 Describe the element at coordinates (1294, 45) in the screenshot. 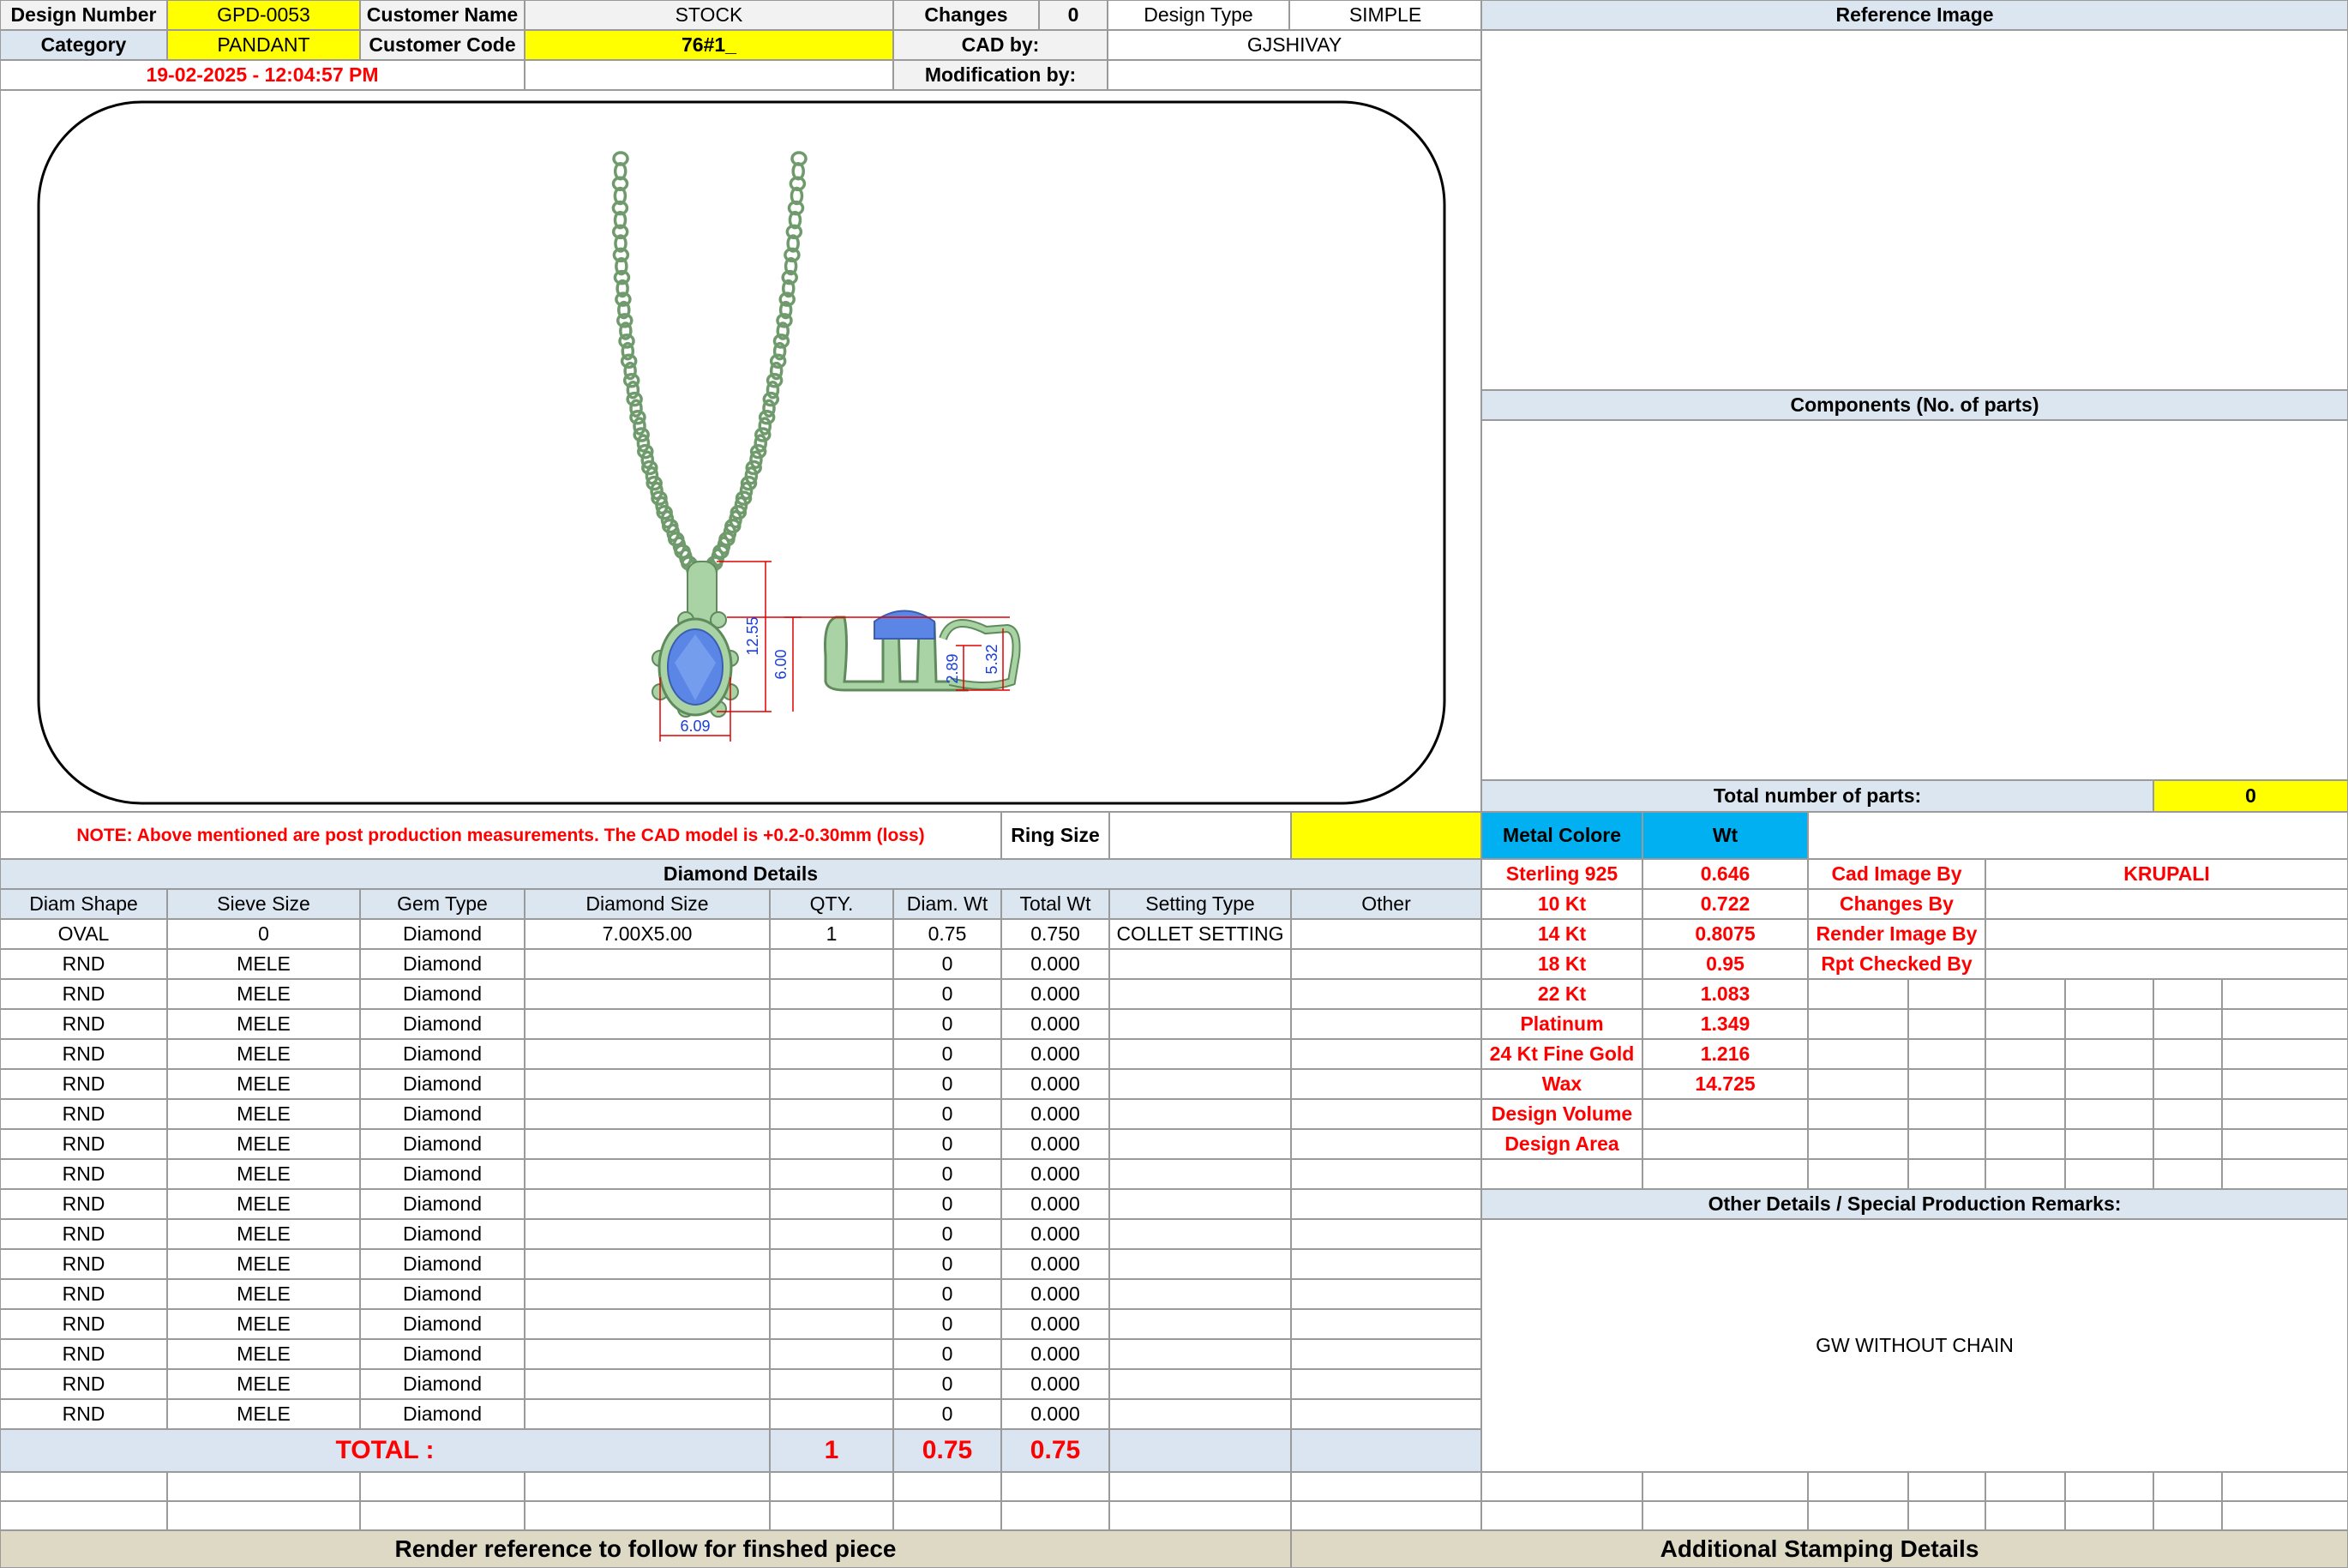

I see `cad-by-value: GJSHIVAY` at that location.